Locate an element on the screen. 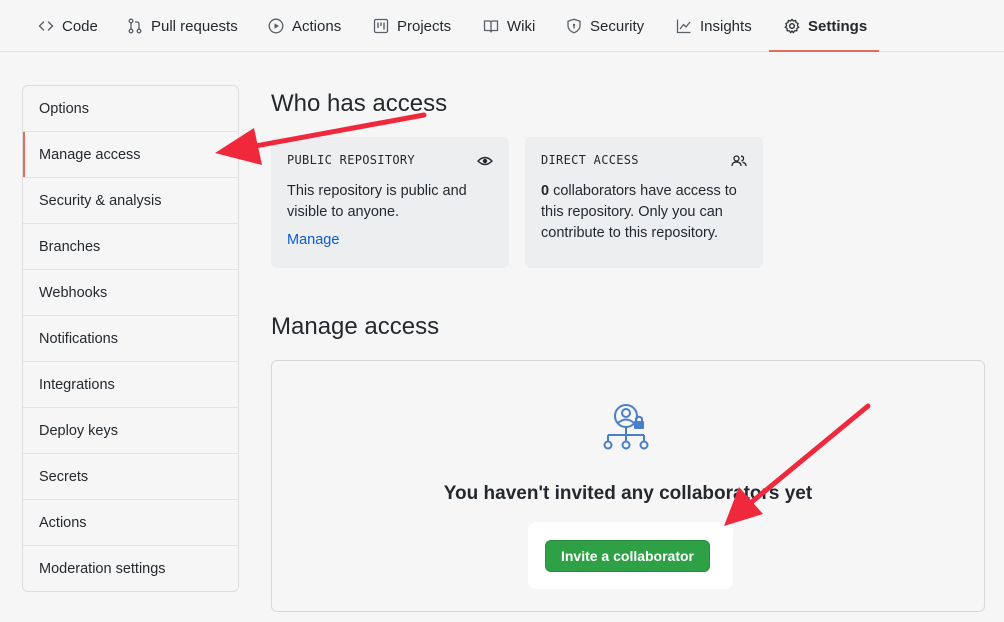 The height and width of the screenshot is (622, 1004). person-lock-icon is located at coordinates (629, 429).